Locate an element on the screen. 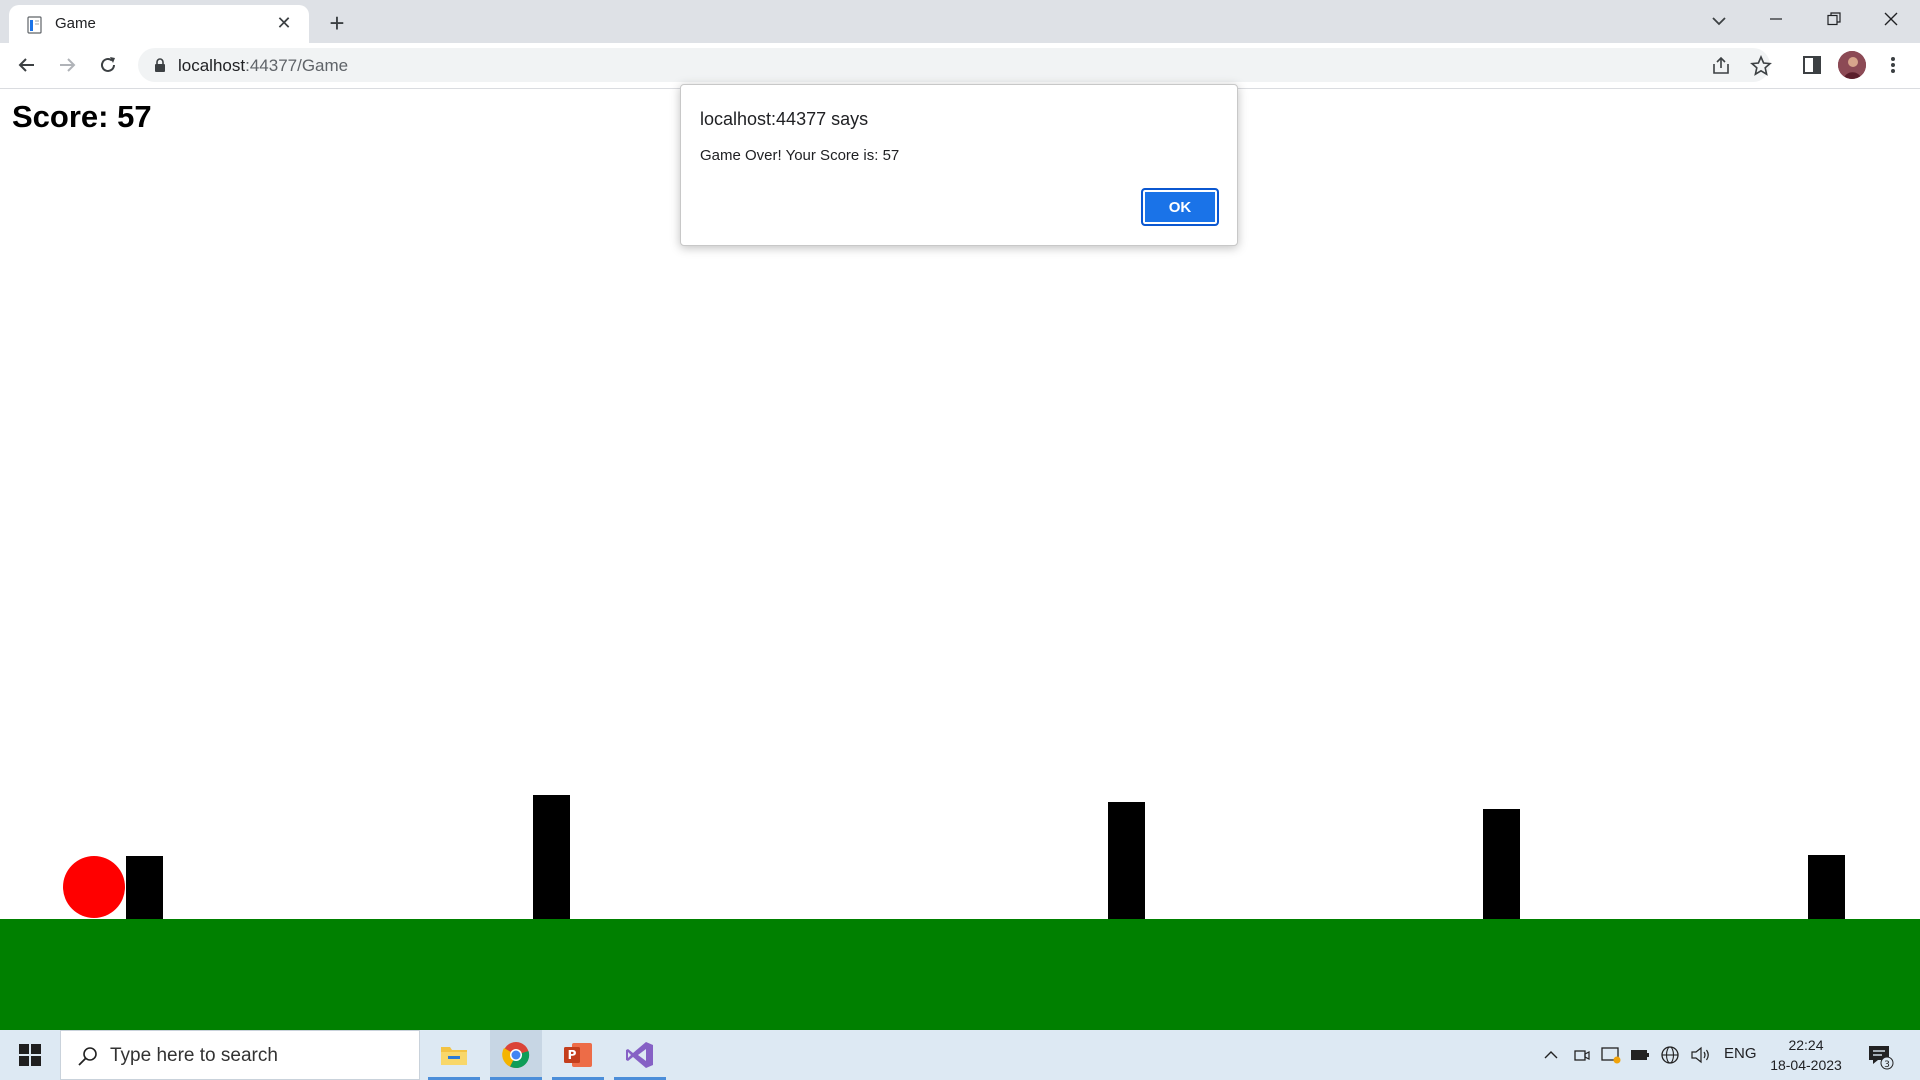  svg-text: P is located at coordinates (572, 1055).